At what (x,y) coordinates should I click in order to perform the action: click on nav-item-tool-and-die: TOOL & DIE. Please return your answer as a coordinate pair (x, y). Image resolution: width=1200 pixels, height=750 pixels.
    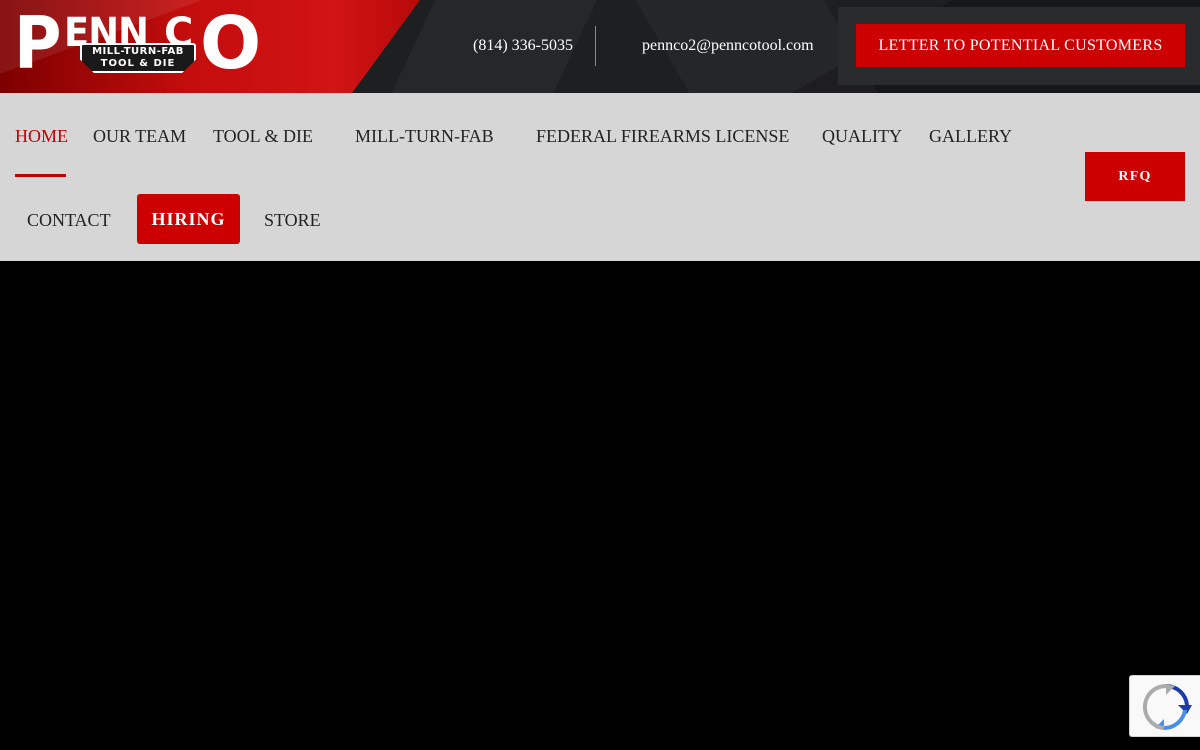
    Looking at the image, I should click on (263, 136).